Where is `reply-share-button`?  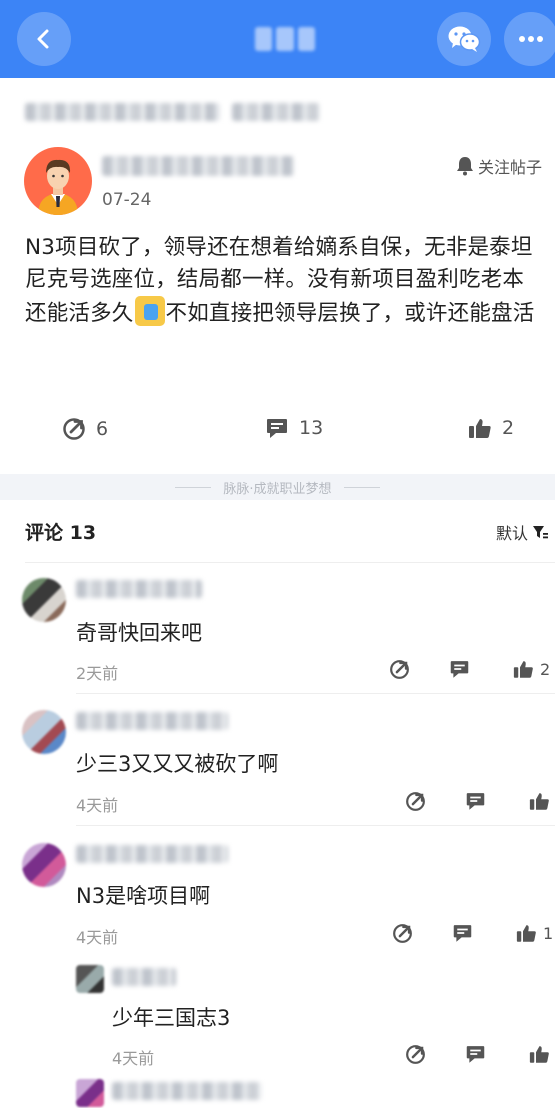
reply-share-button is located at coordinates (415, 1054).